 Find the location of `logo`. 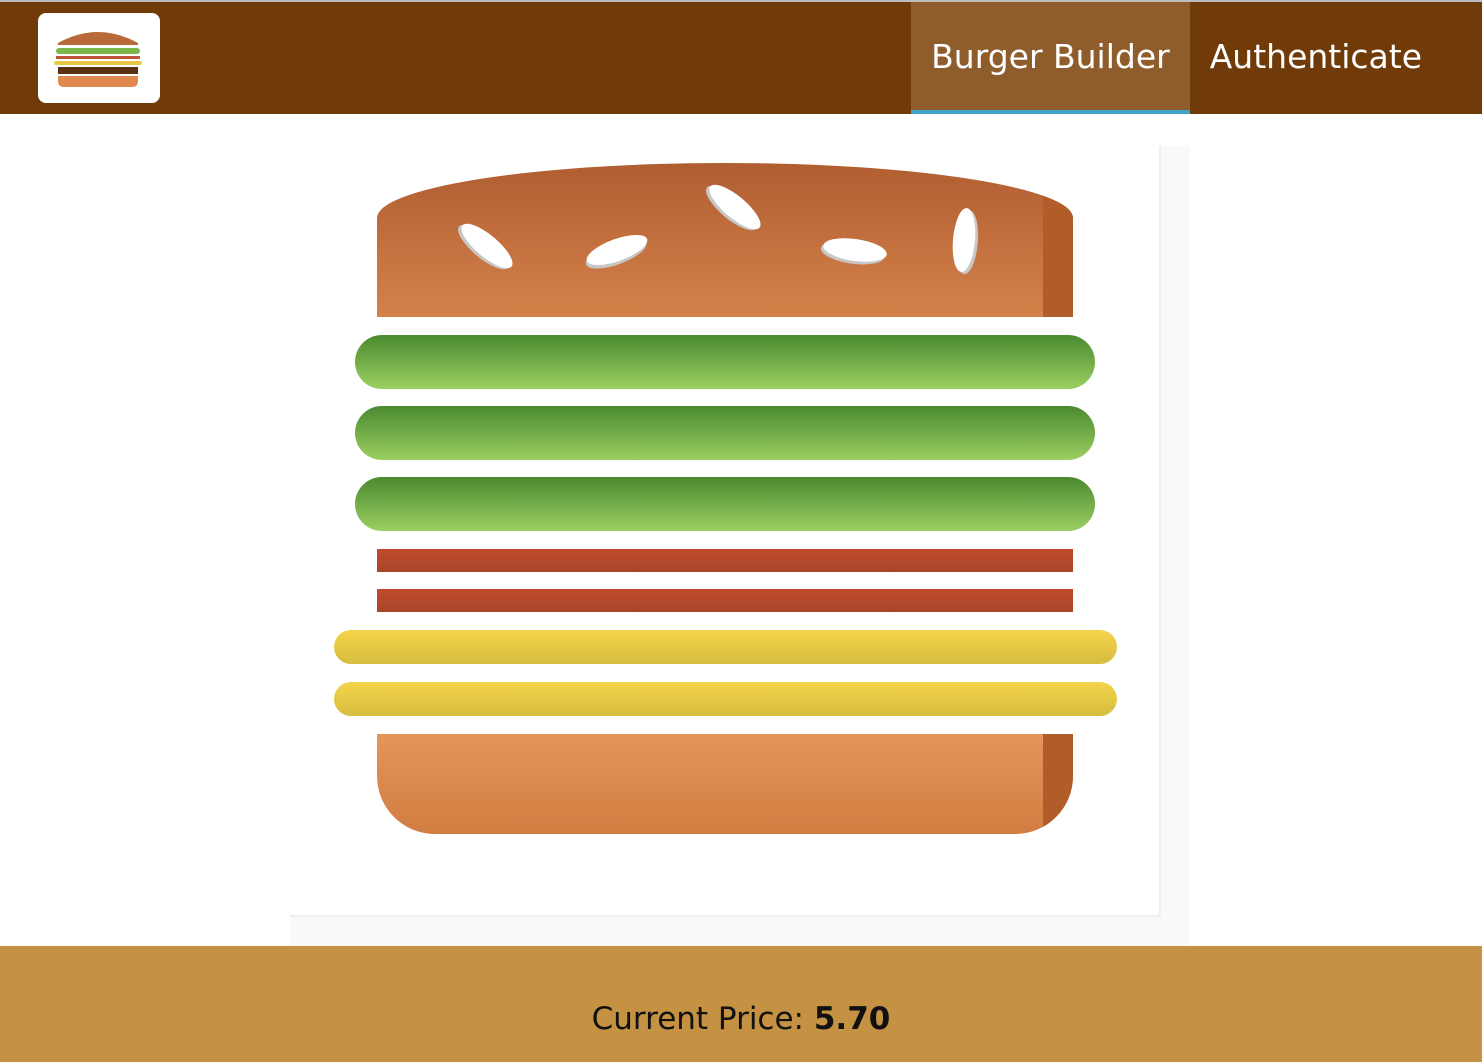

logo is located at coordinates (99, 58).